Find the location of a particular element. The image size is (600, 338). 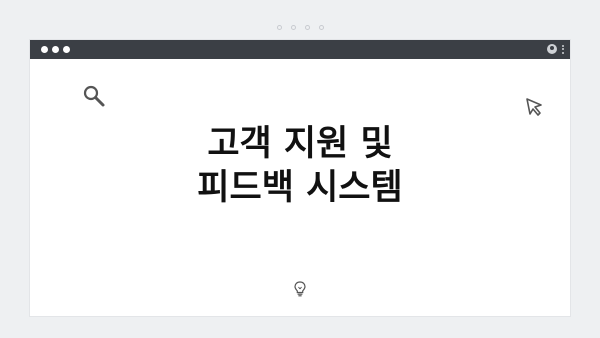

maximize-button is located at coordinates (66, 49).